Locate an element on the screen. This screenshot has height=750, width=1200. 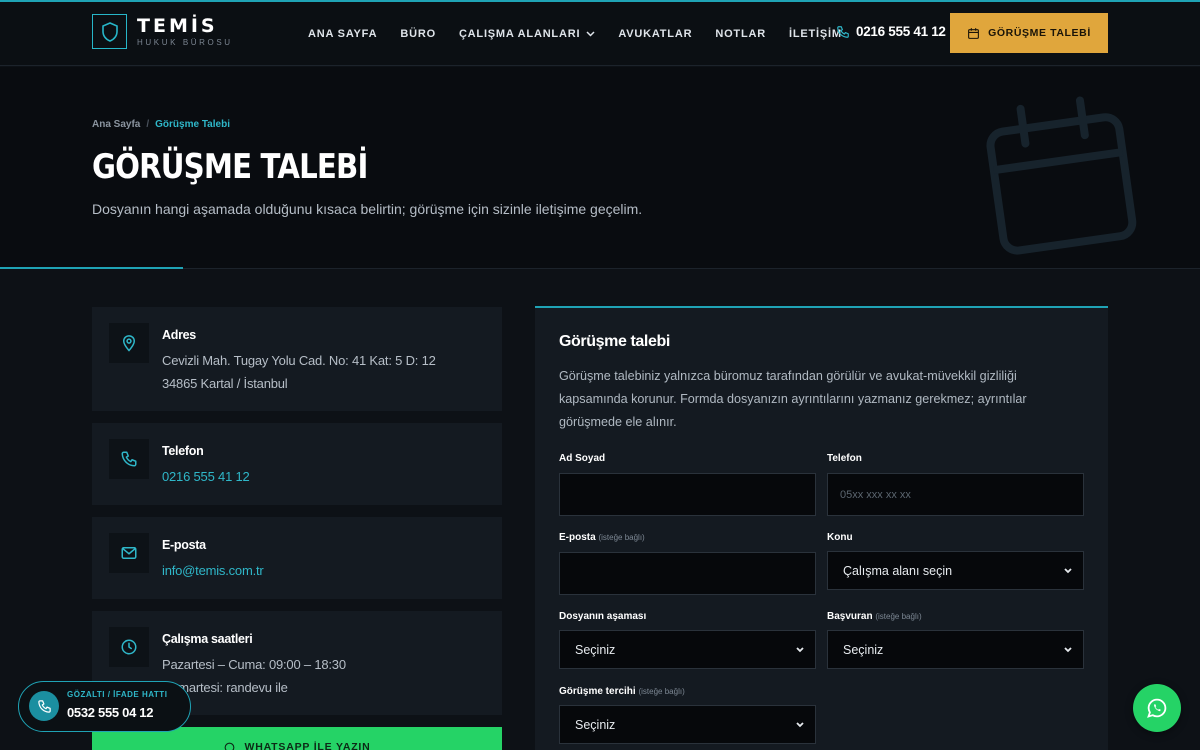
email-field-label: E-posta (isteğe bağlı) is located at coordinates (602, 537).